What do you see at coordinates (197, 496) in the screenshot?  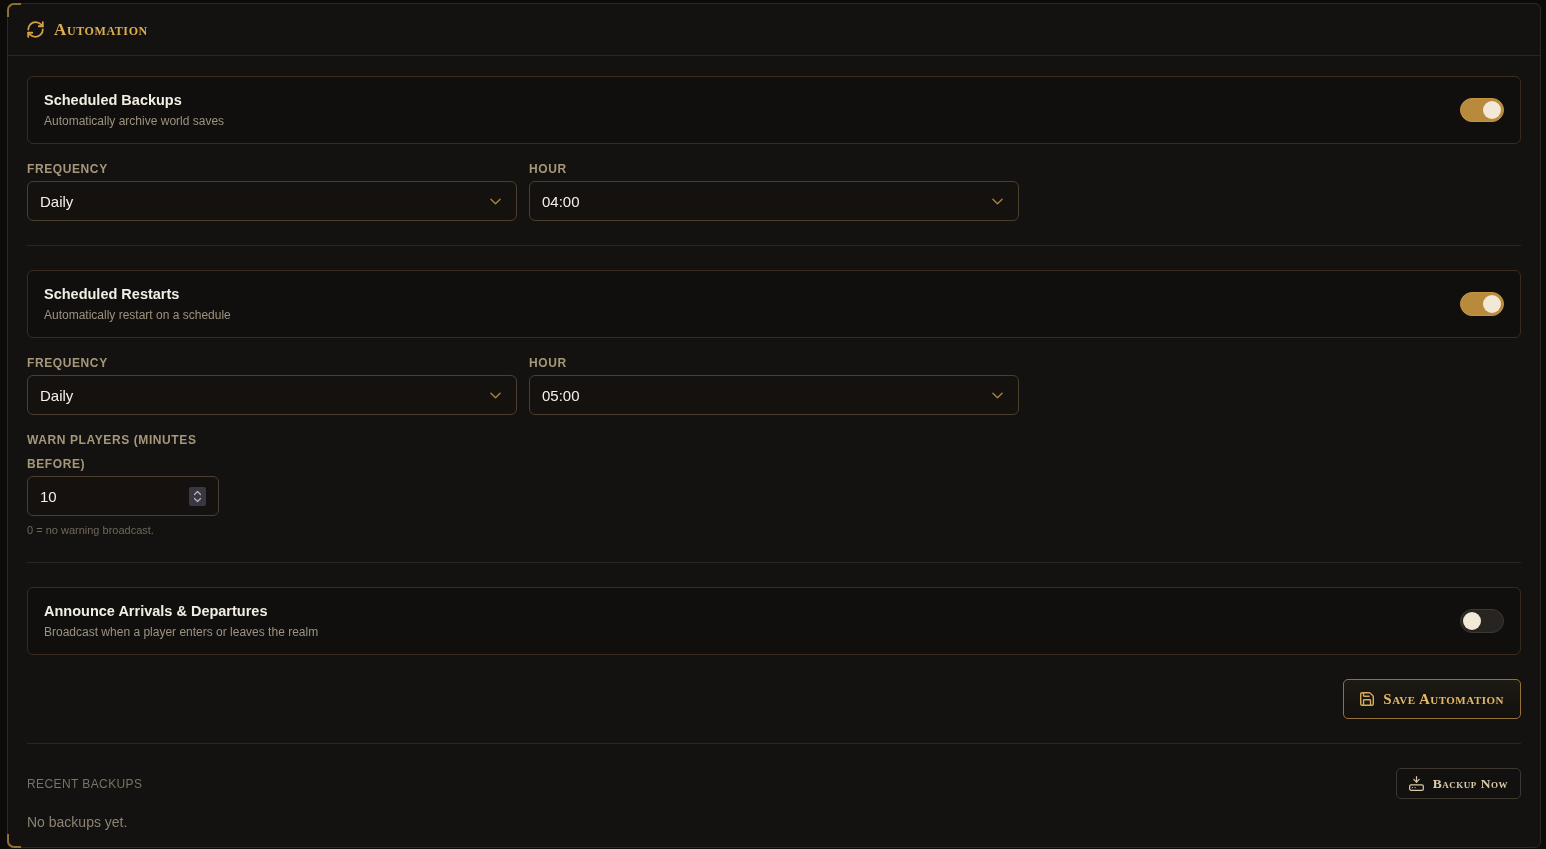 I see `stepper-arrows-icon` at bounding box center [197, 496].